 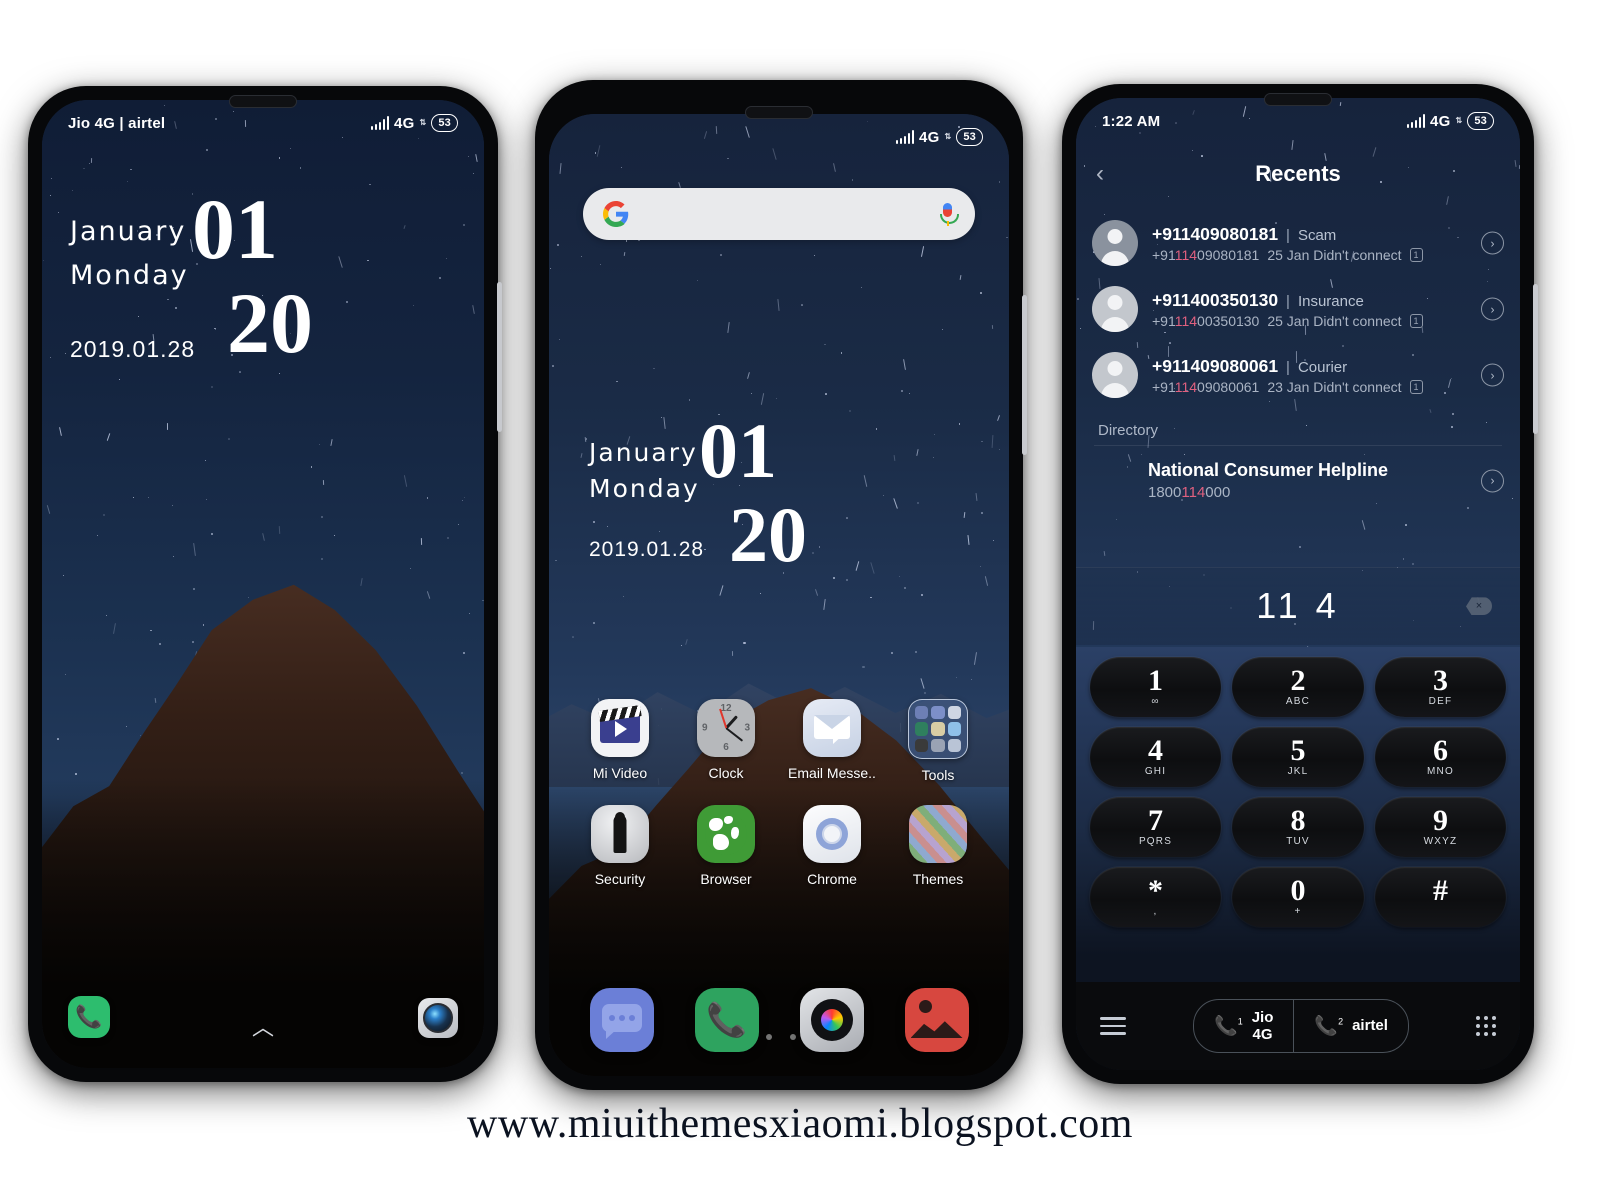 What do you see at coordinates (1215, 233) in the screenshot?
I see `call-number: +911409080181` at bounding box center [1215, 233].